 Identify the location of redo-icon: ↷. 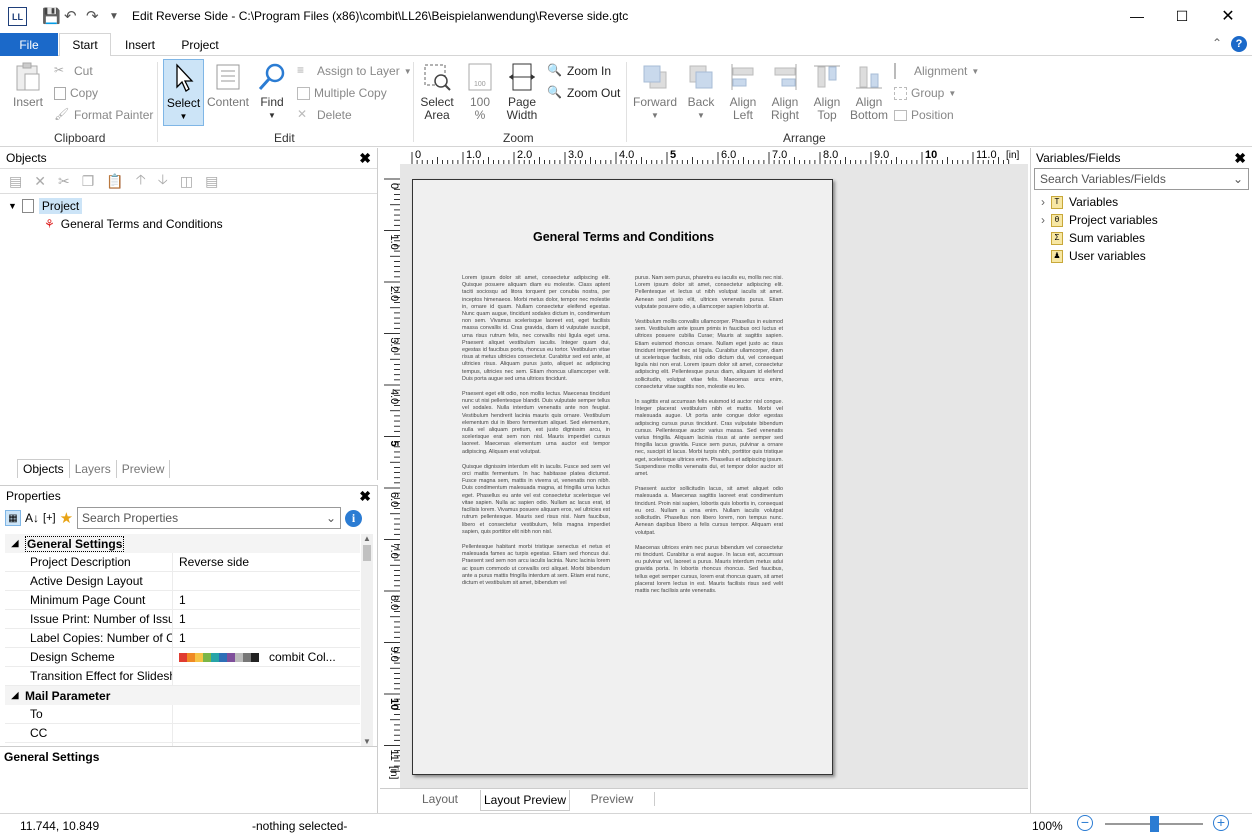
(92, 16).